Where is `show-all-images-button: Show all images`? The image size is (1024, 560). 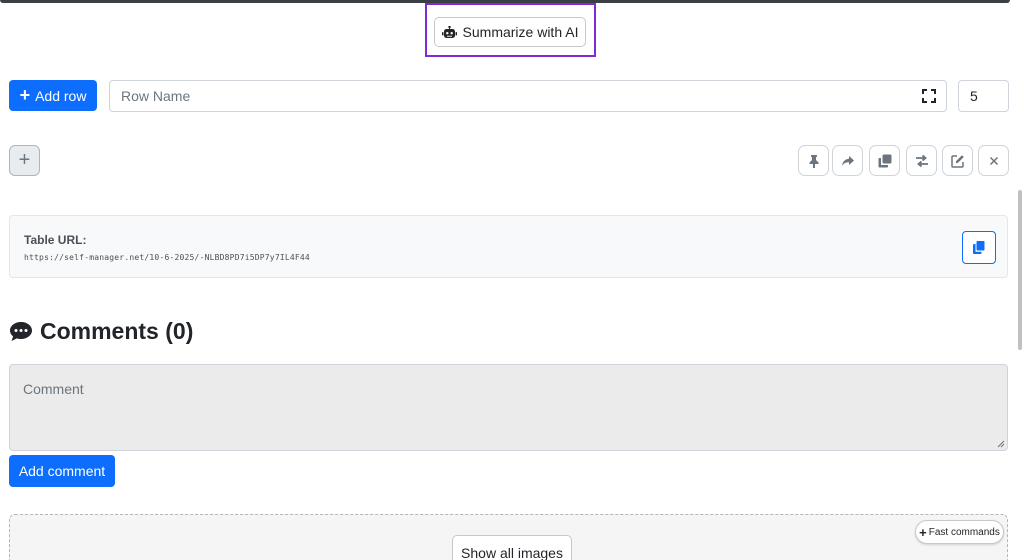 show-all-images-button: Show all images is located at coordinates (512, 547).